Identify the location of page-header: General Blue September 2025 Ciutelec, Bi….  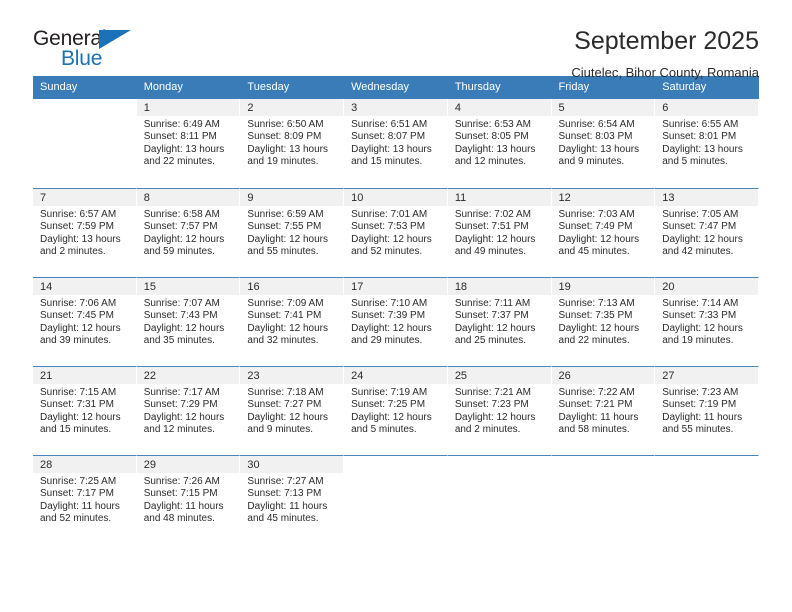
(396, 40).